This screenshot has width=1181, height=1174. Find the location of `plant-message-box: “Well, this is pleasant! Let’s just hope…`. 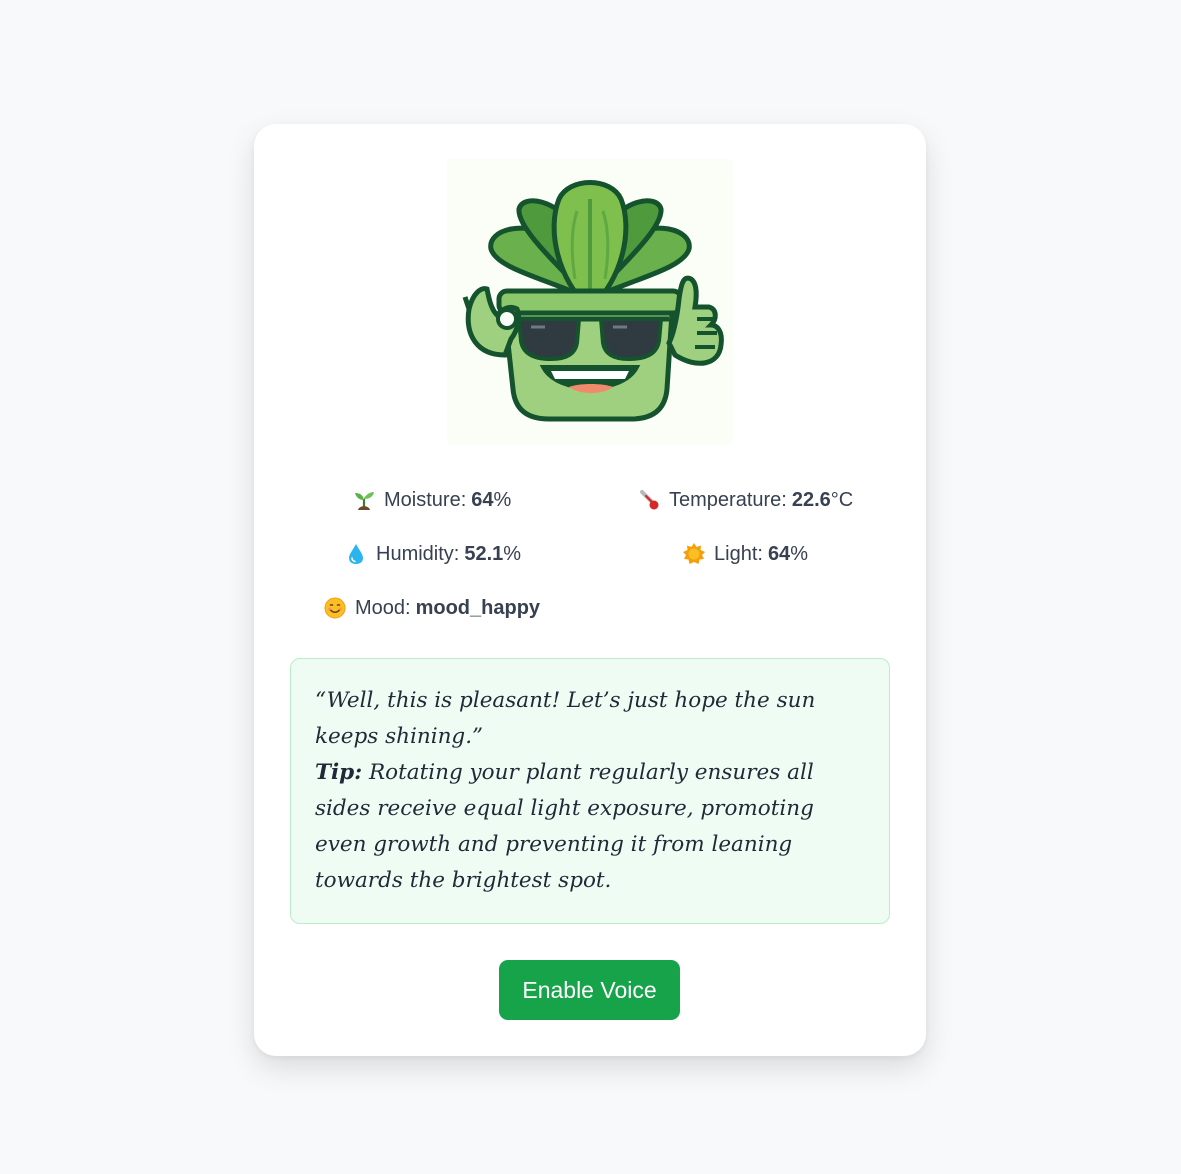

plant-message-box: “Well, this is pleasant! Let’s just hope… is located at coordinates (590, 791).